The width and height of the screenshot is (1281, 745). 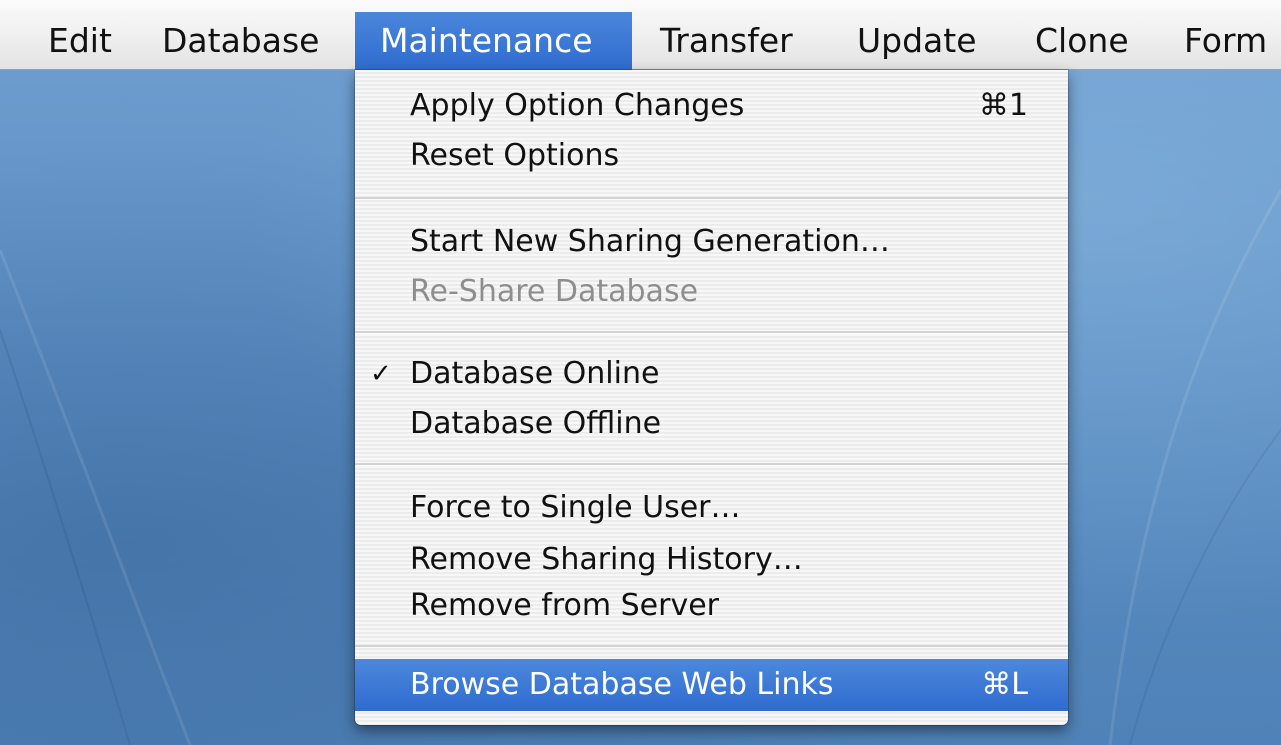 What do you see at coordinates (515, 155) in the screenshot?
I see `menu-item-label: Reset Options` at bounding box center [515, 155].